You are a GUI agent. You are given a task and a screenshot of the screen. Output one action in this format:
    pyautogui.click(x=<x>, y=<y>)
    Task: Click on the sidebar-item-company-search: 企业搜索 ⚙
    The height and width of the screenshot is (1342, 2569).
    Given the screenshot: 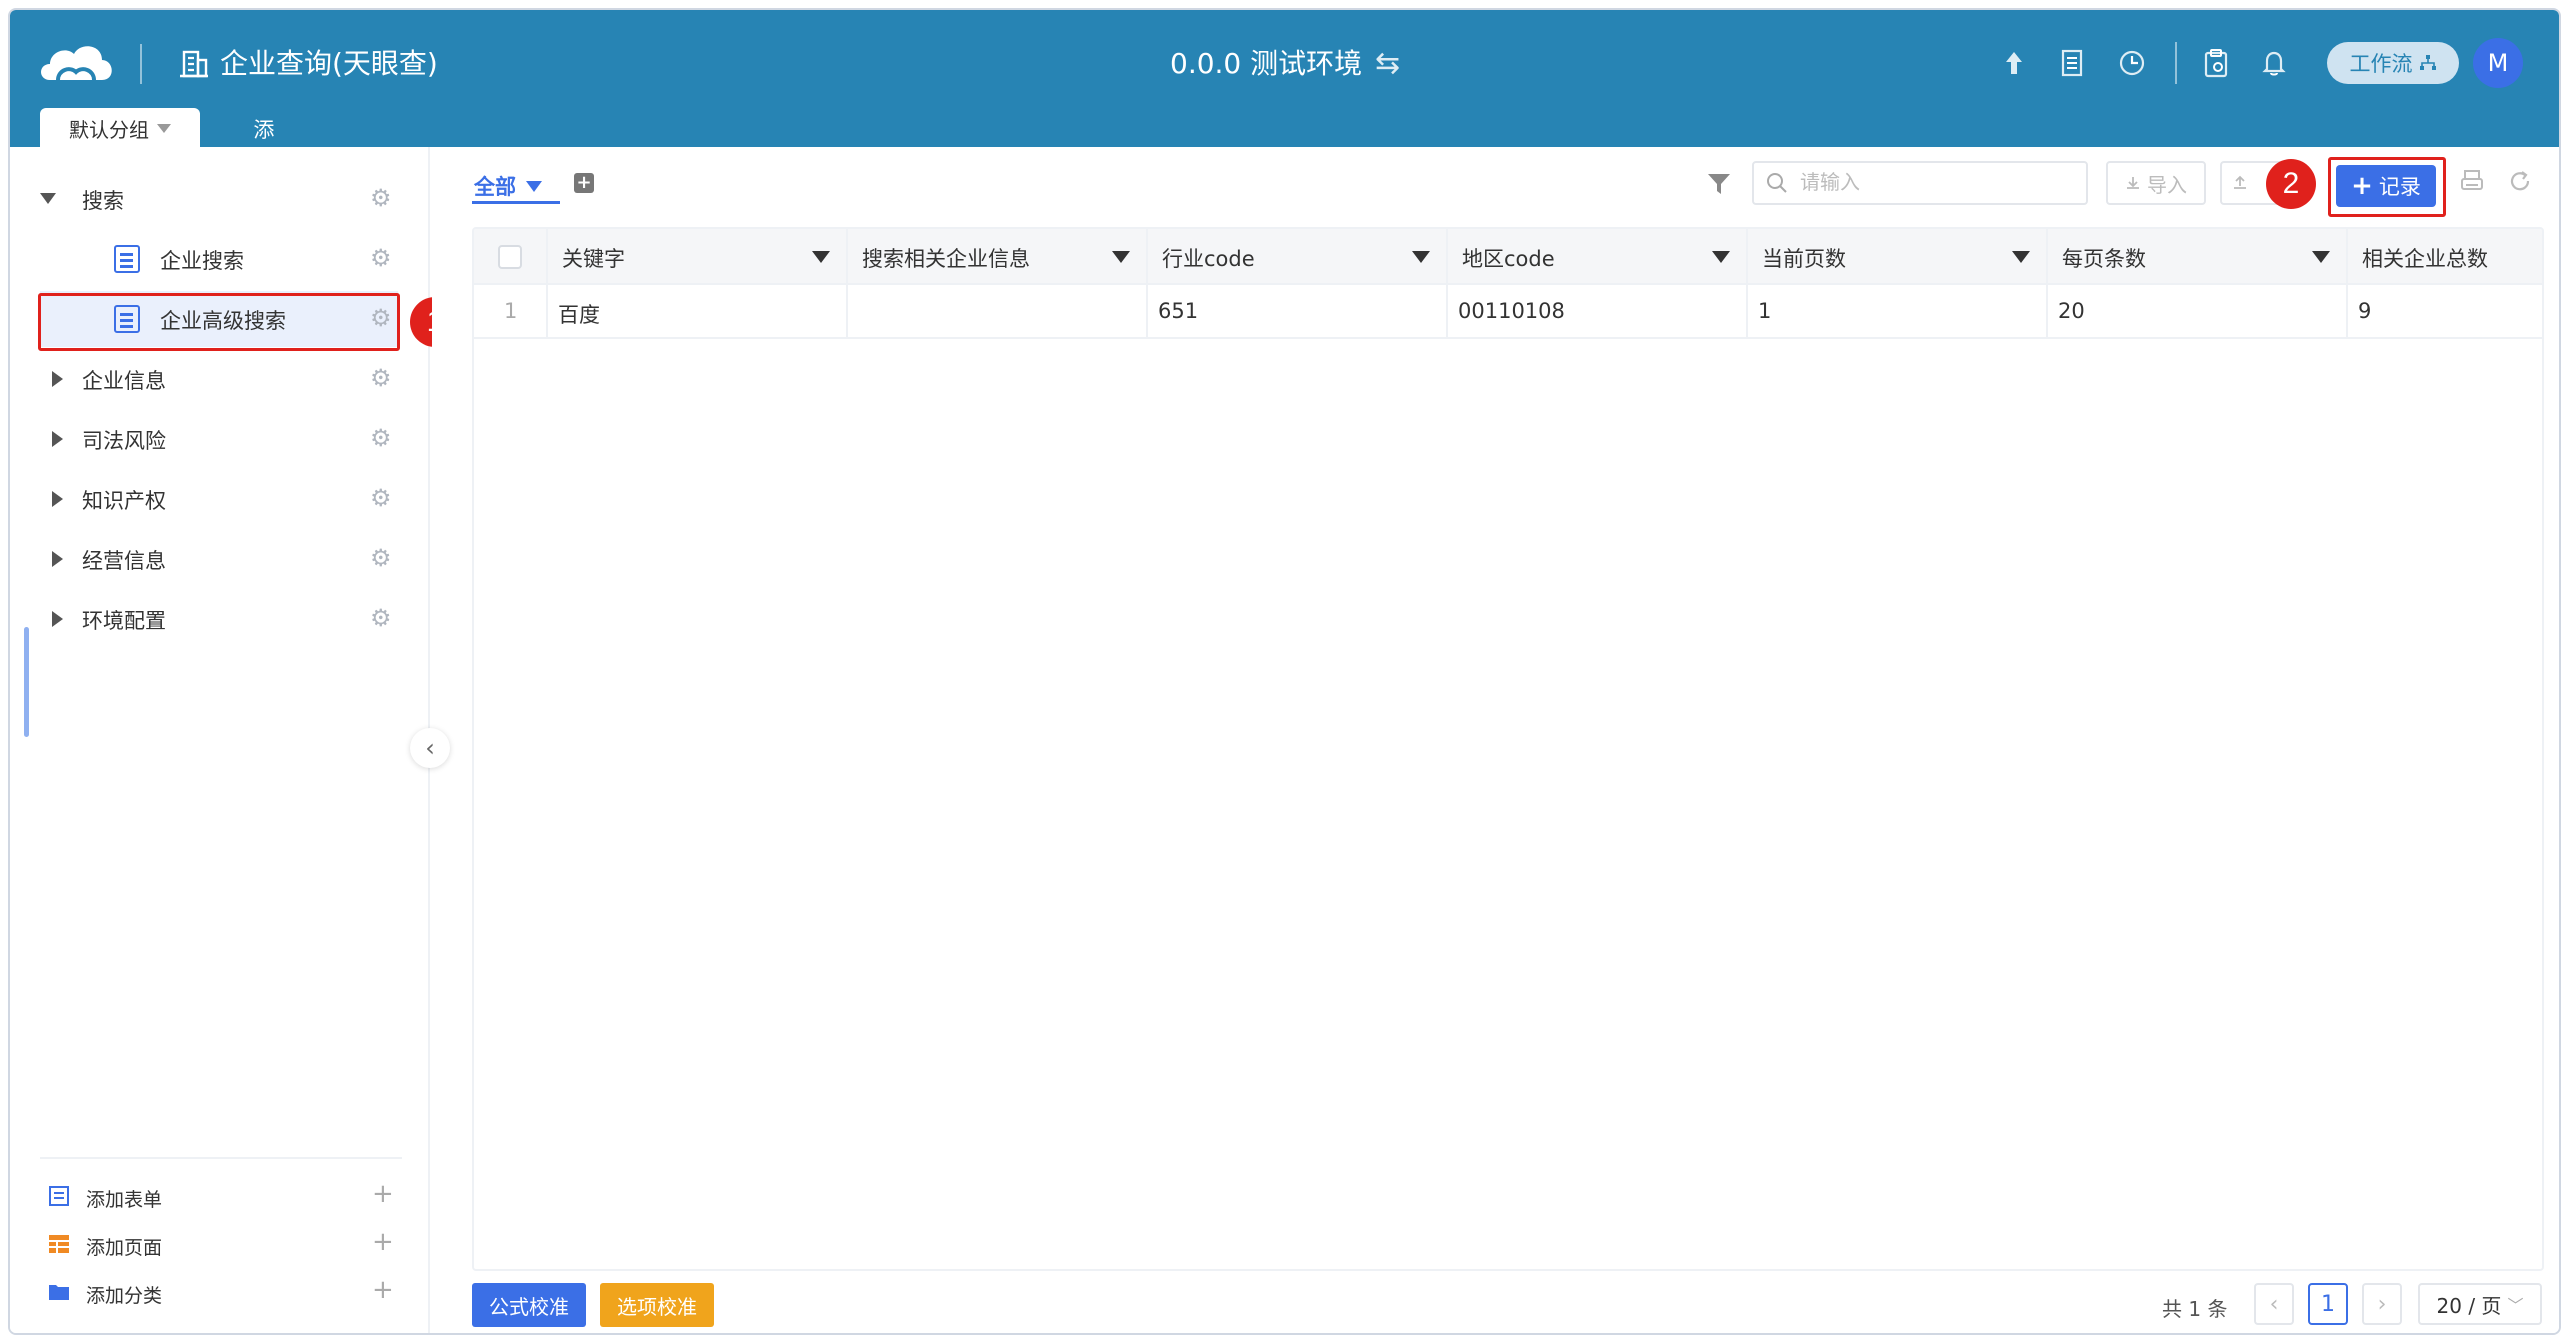 What is the action you would take?
    pyautogui.click(x=205, y=259)
    